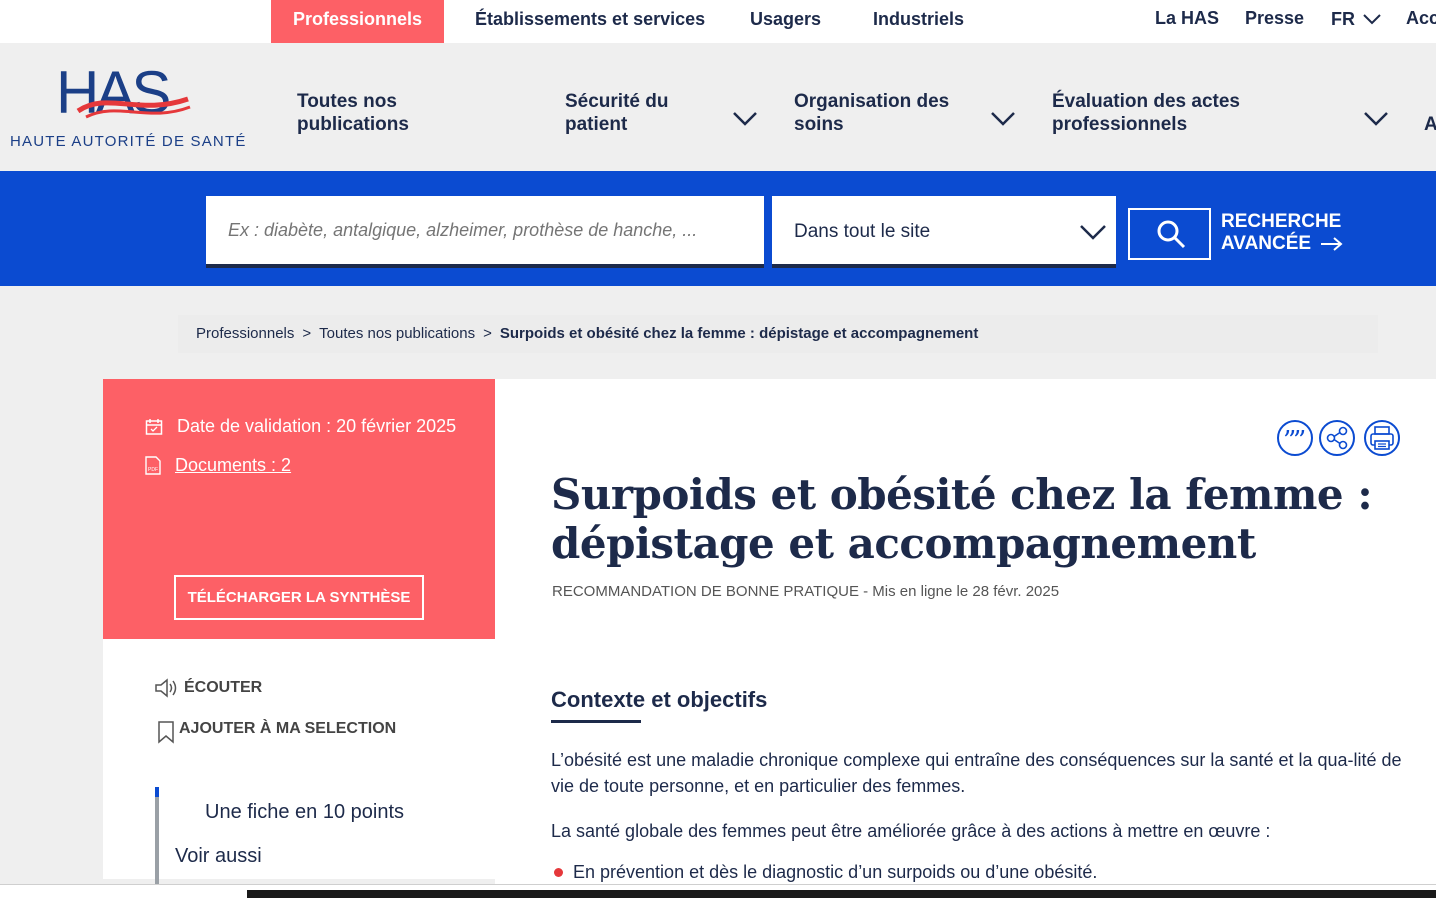 This screenshot has height=898, width=1436. I want to click on has-logo-mark: HAS, so click(123, 92).